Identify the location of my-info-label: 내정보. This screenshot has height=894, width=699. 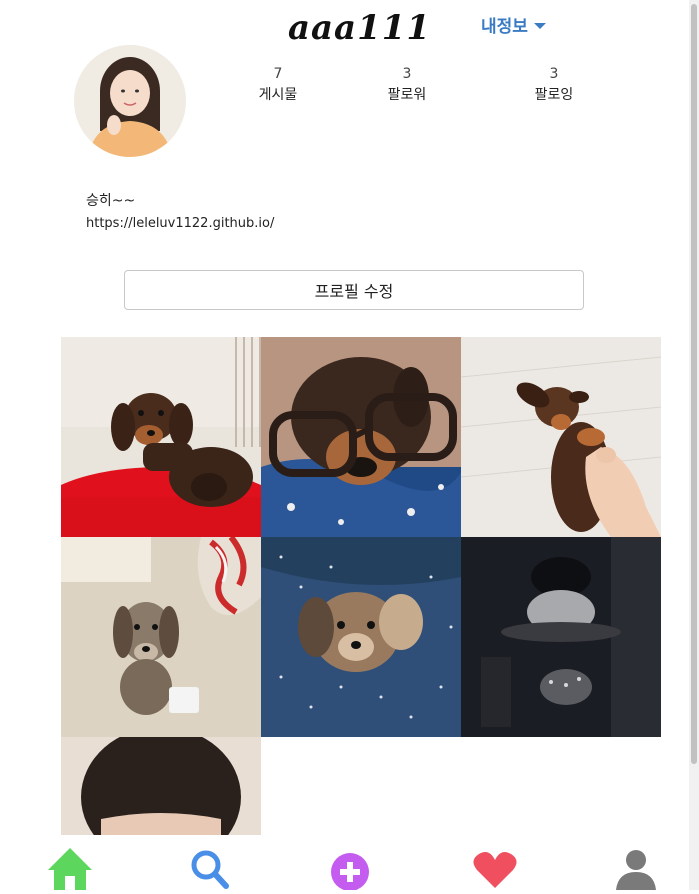
(504, 27).